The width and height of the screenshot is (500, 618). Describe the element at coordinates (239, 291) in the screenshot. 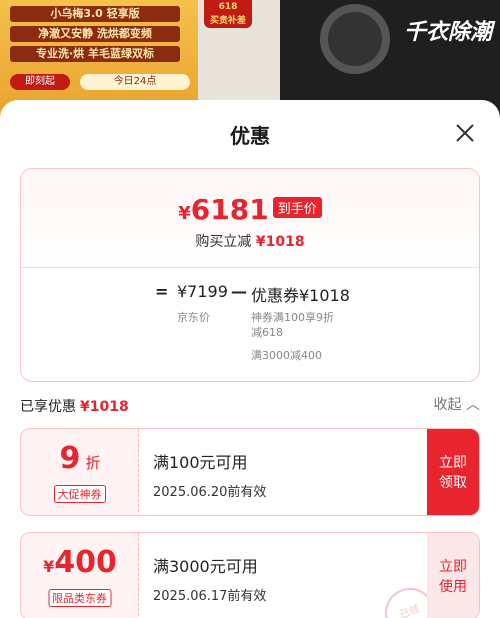

I see `minus-sign: —` at that location.